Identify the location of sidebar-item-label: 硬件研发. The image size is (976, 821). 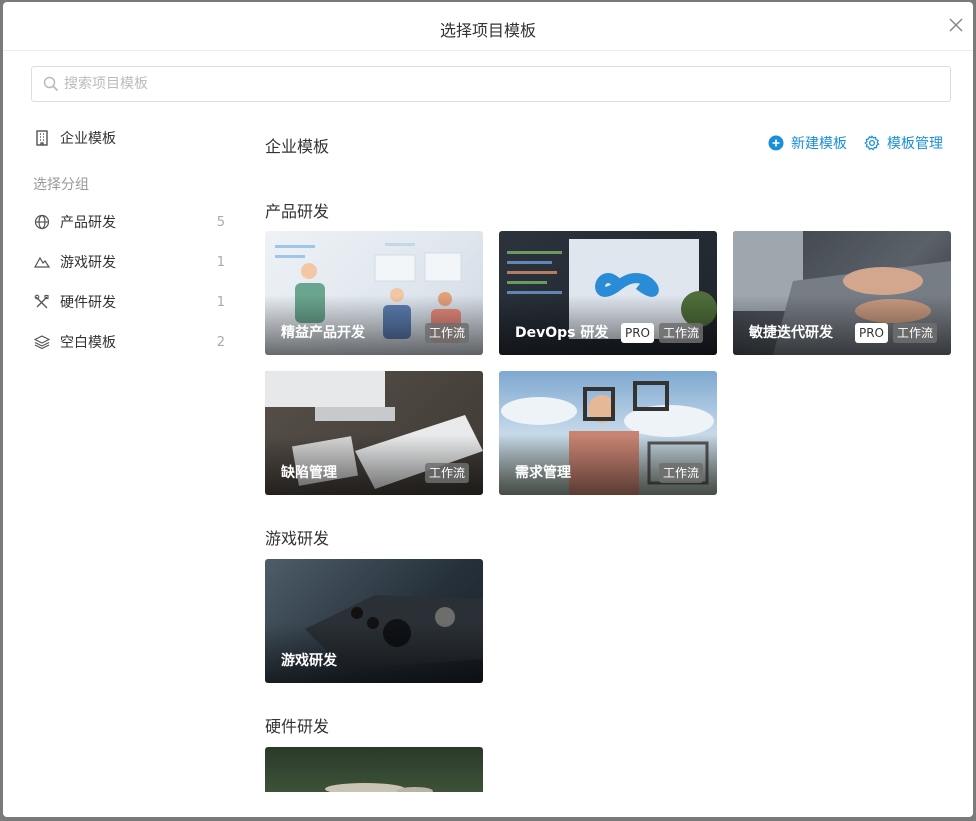
(88, 303).